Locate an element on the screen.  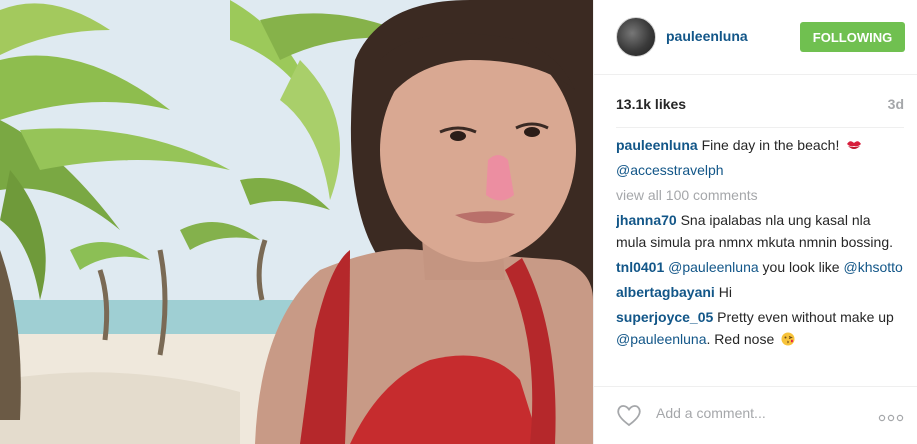
heart-icon is located at coordinates (629, 415).